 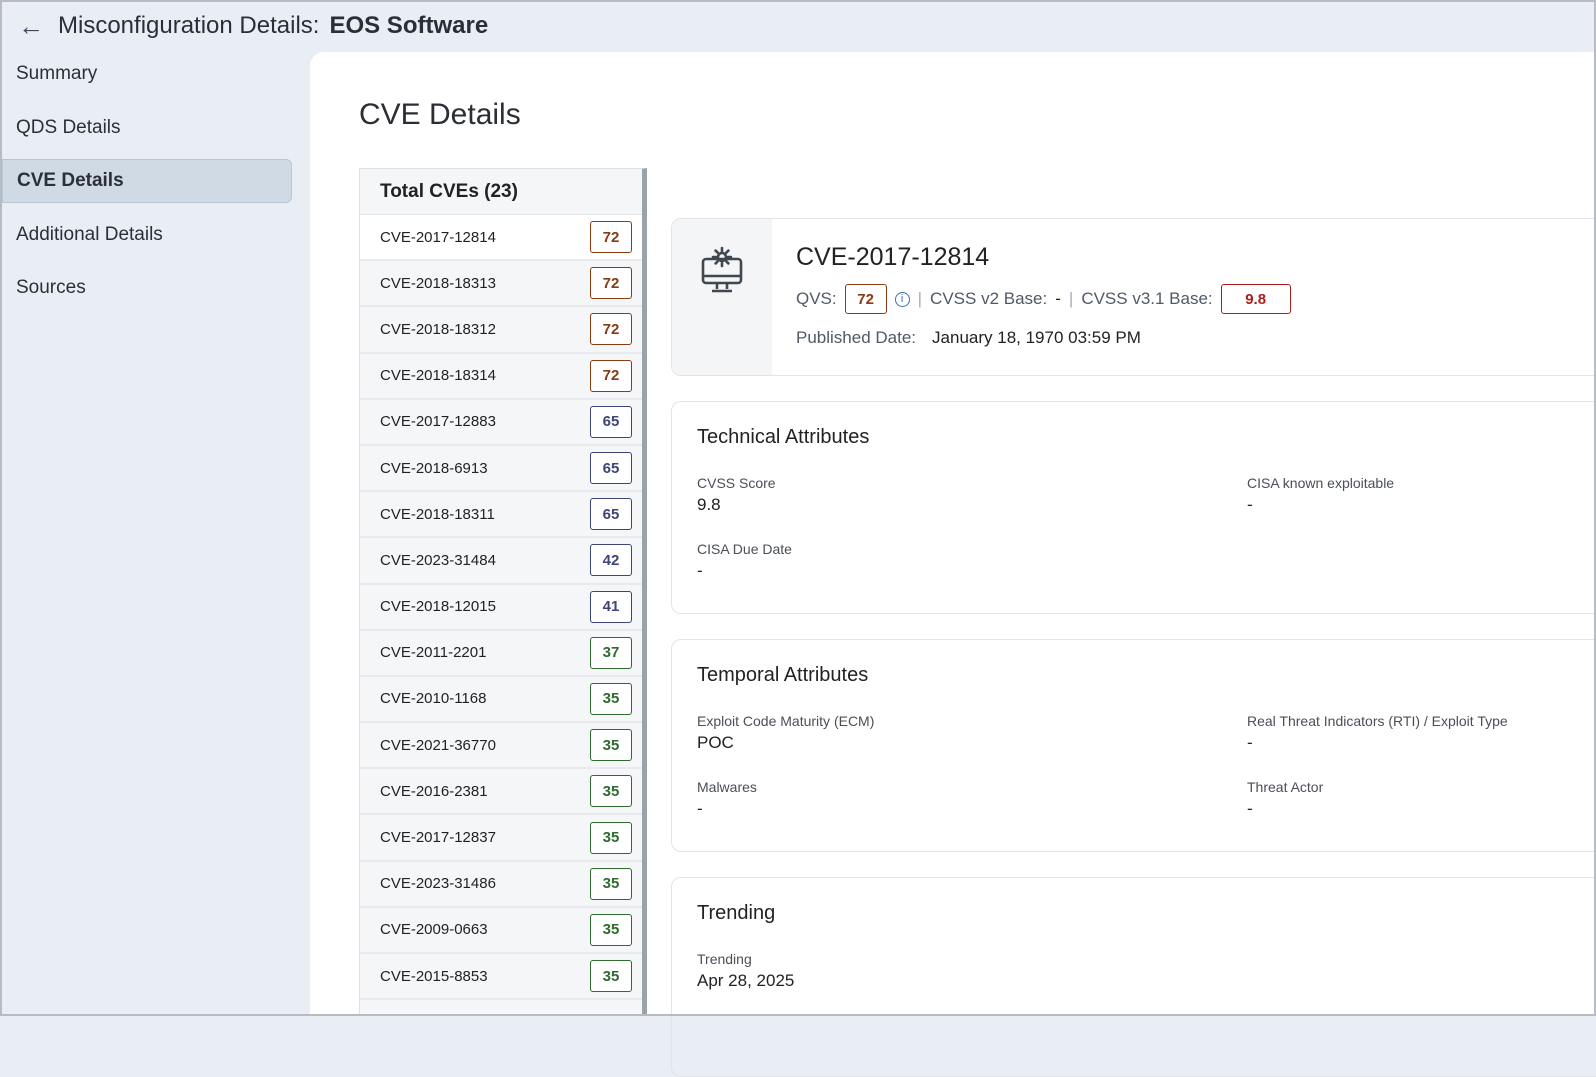 What do you see at coordinates (501, 608) in the screenshot?
I see `cve-list-item: CVE-2018-12015 41` at bounding box center [501, 608].